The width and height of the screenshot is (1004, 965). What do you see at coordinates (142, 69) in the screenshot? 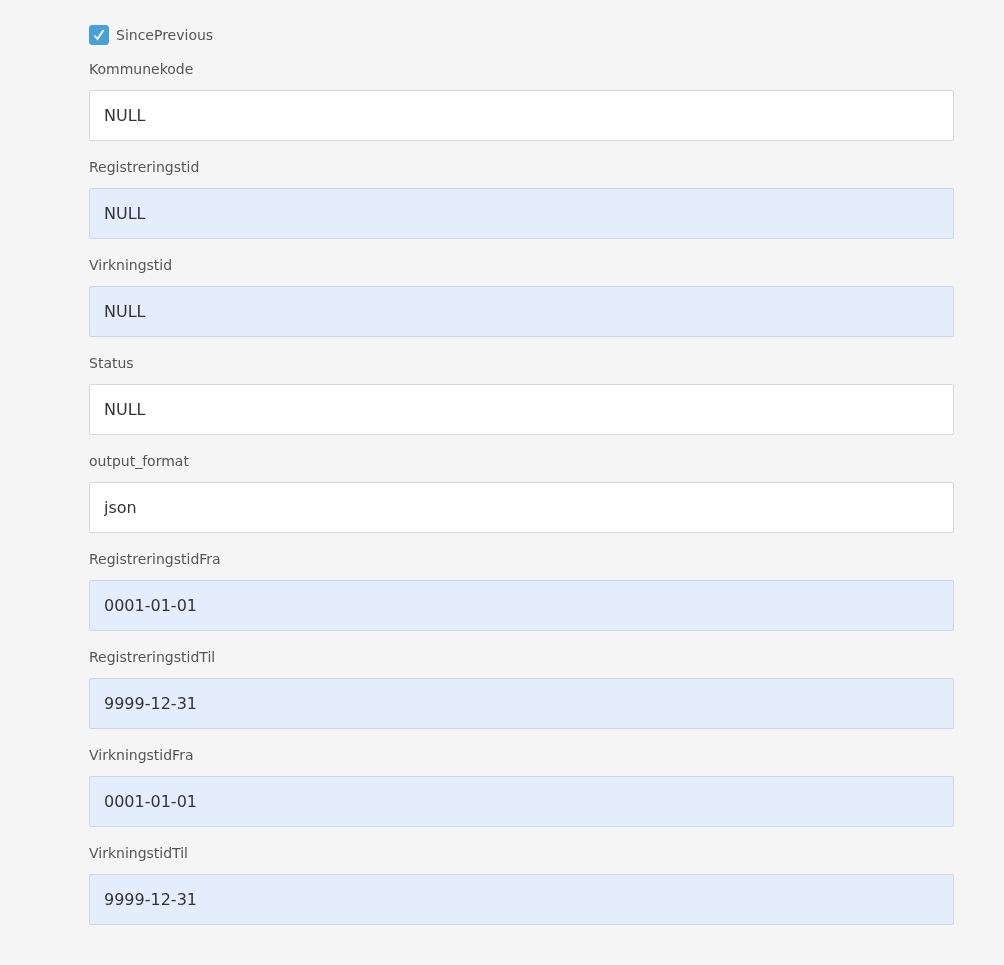
I see `field-label: Kommunekode` at bounding box center [142, 69].